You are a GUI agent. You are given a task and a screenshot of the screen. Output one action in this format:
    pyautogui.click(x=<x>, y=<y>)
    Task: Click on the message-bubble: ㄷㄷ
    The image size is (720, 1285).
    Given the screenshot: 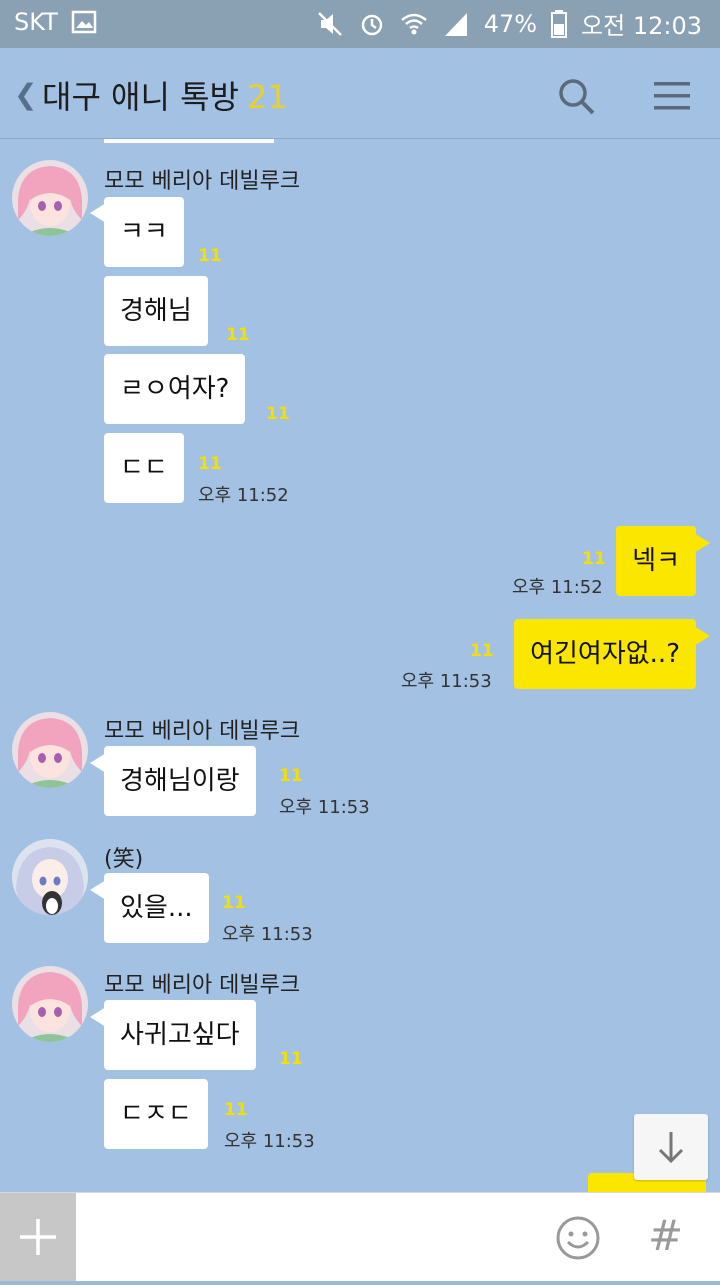 What is the action you would take?
    pyautogui.click(x=144, y=468)
    